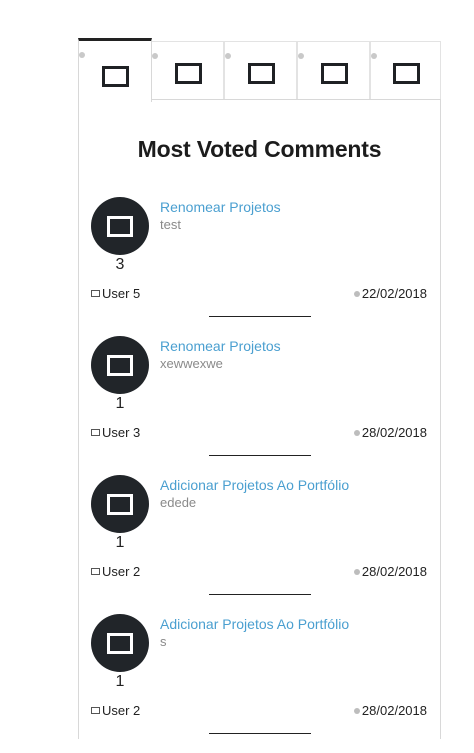  Describe the element at coordinates (121, 432) in the screenshot. I see `author-name: User 3` at that location.